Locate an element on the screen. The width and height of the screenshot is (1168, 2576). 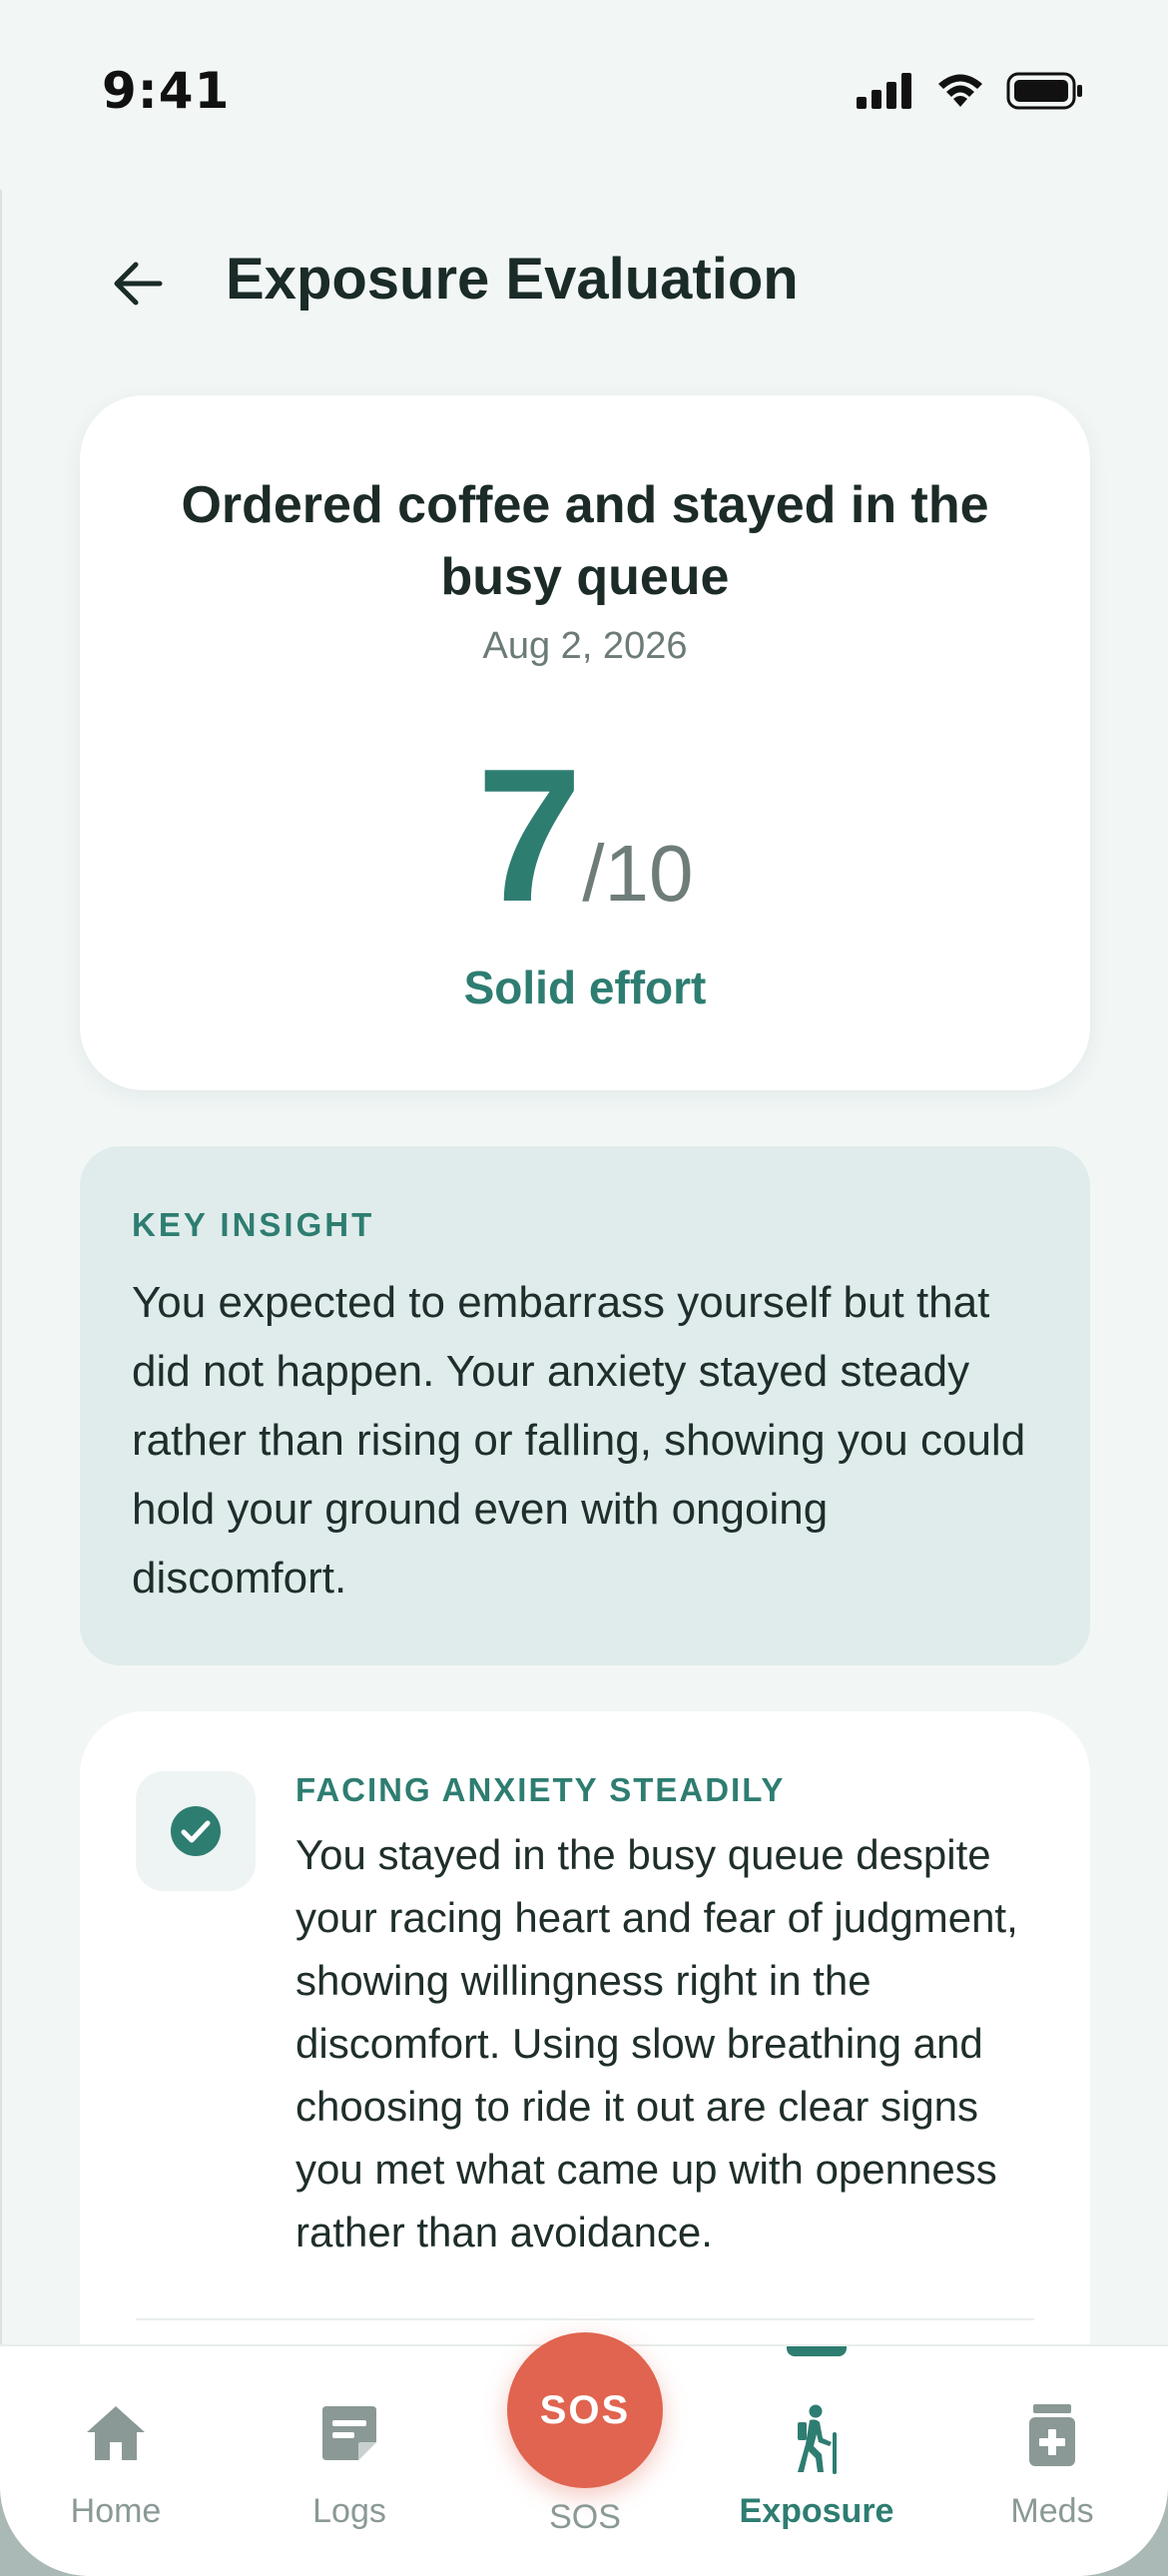
nav-item-logs: Logs is located at coordinates (349, 2461).